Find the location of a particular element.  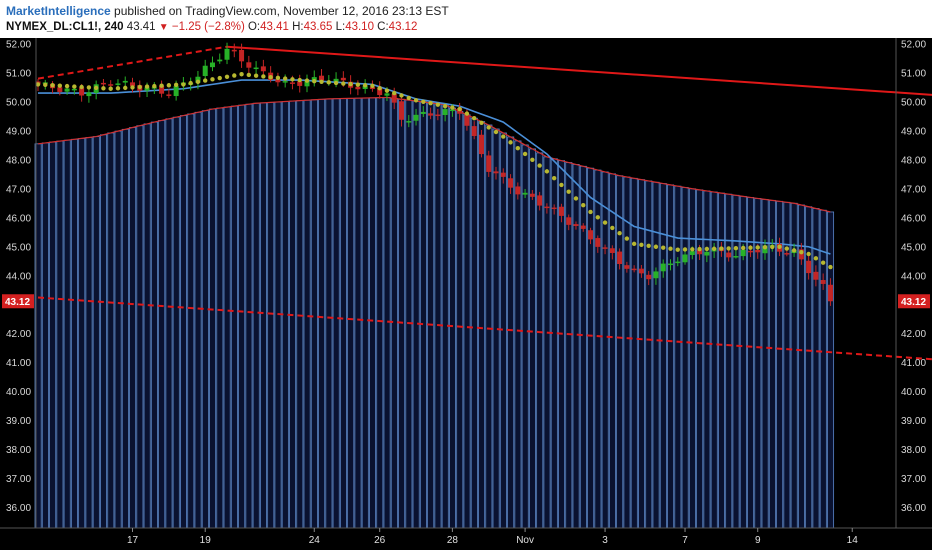

symbol-label: NYMEX_DL:CL1!, 240 is located at coordinates (65, 27).